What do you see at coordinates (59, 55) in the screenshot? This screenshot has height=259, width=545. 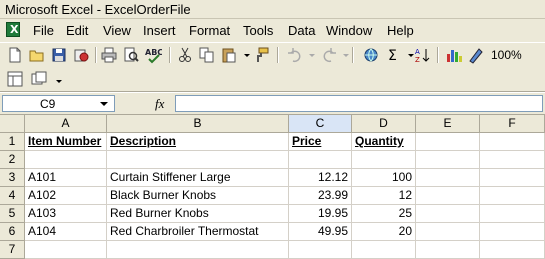 I see `save-icon` at bounding box center [59, 55].